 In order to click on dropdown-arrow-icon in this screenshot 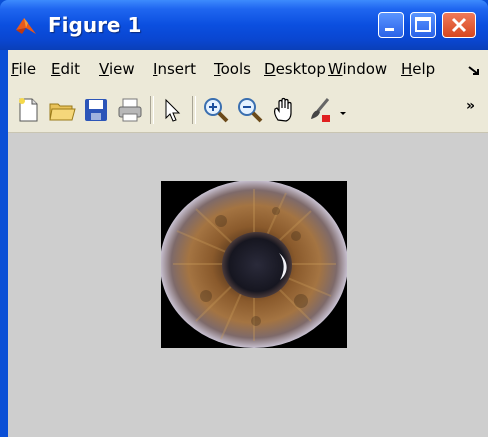, I will do `click(343, 110)`.